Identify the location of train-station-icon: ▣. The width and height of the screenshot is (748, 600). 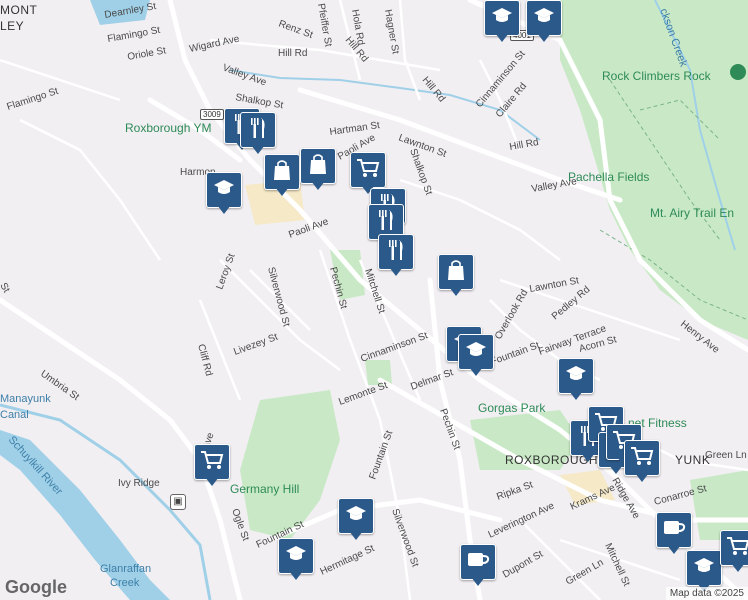
(178, 502).